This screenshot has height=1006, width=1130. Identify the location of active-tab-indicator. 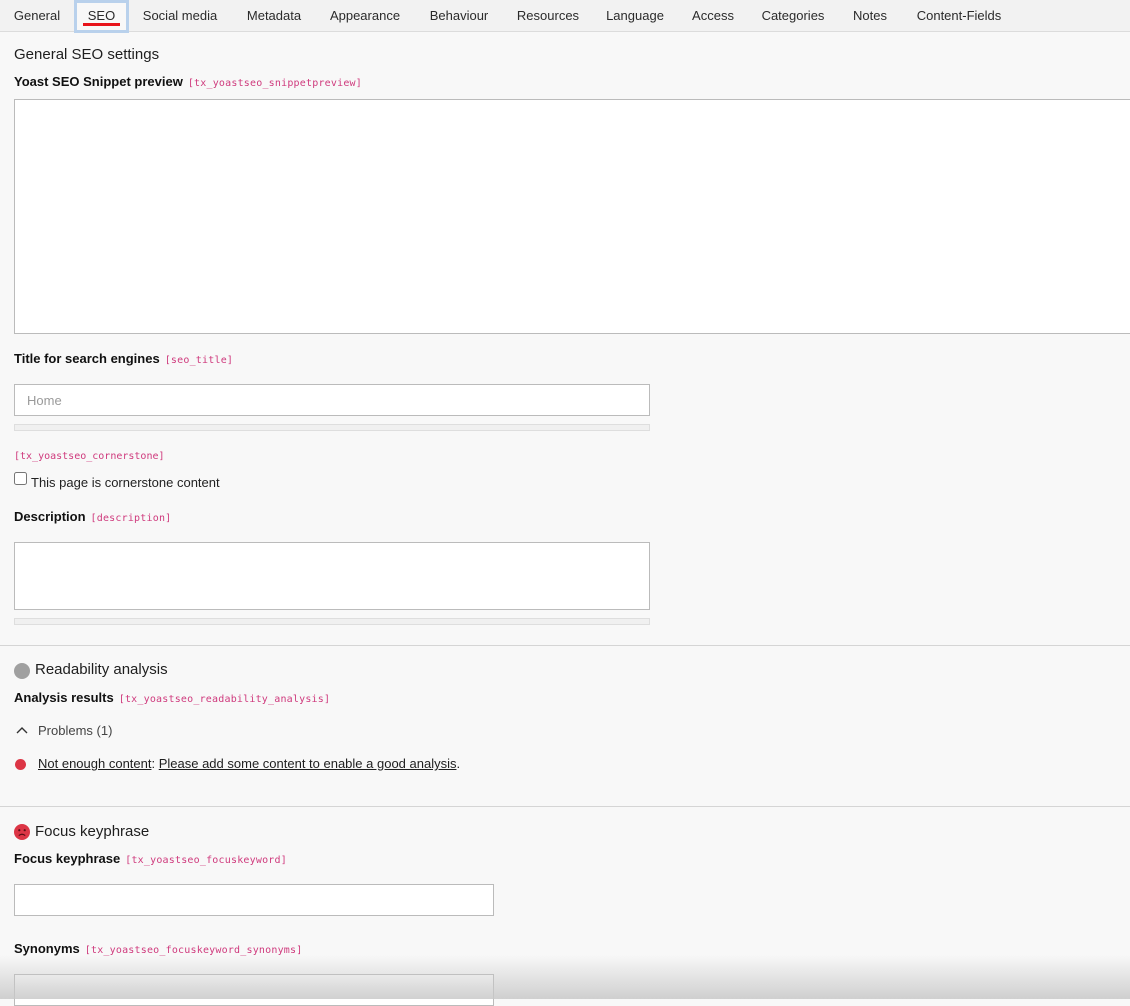
(101, 24).